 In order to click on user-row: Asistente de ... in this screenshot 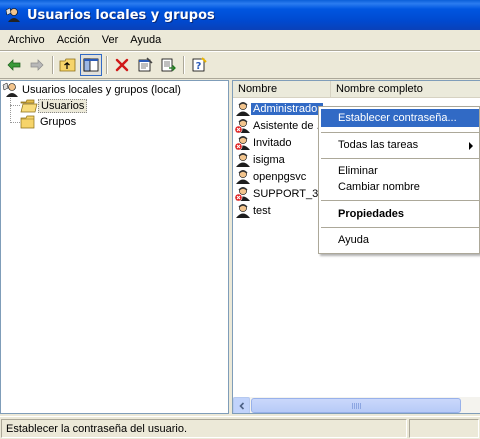, I will do `click(281, 125)`.